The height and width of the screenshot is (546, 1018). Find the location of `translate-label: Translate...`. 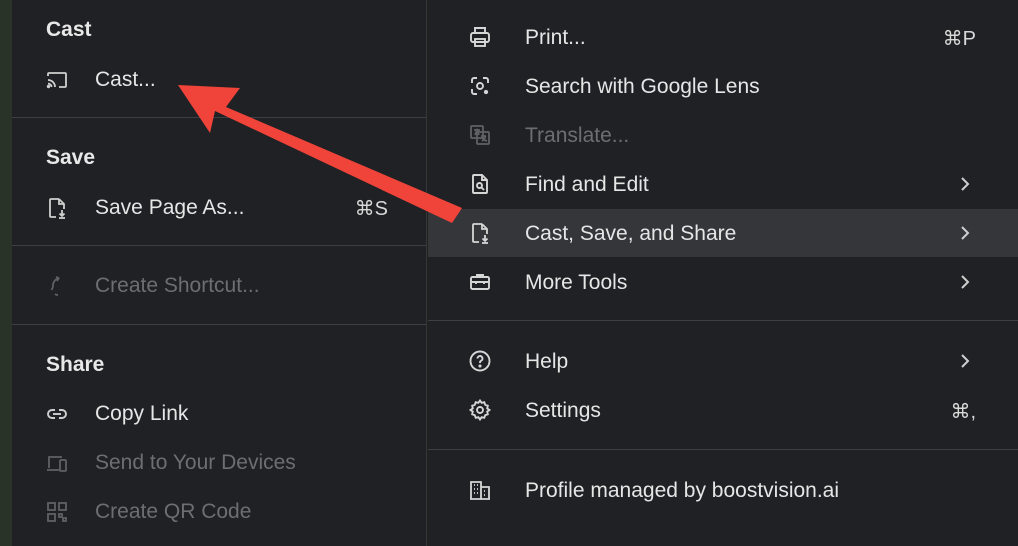

translate-label: Translate... is located at coordinates (577, 135).